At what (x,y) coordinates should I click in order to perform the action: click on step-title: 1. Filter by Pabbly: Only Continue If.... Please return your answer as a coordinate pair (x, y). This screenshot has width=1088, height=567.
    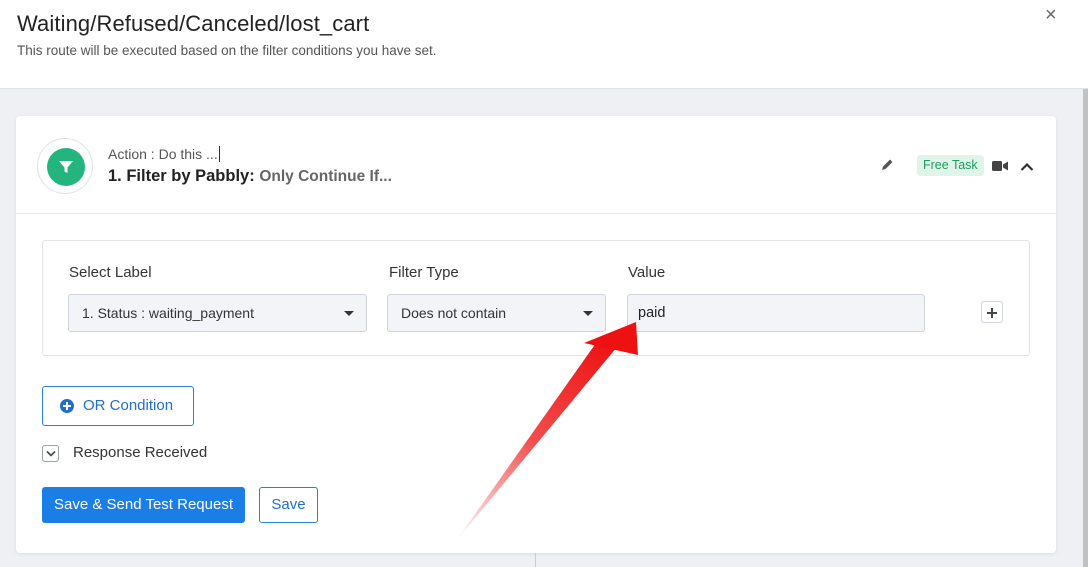
    Looking at the image, I should click on (250, 176).